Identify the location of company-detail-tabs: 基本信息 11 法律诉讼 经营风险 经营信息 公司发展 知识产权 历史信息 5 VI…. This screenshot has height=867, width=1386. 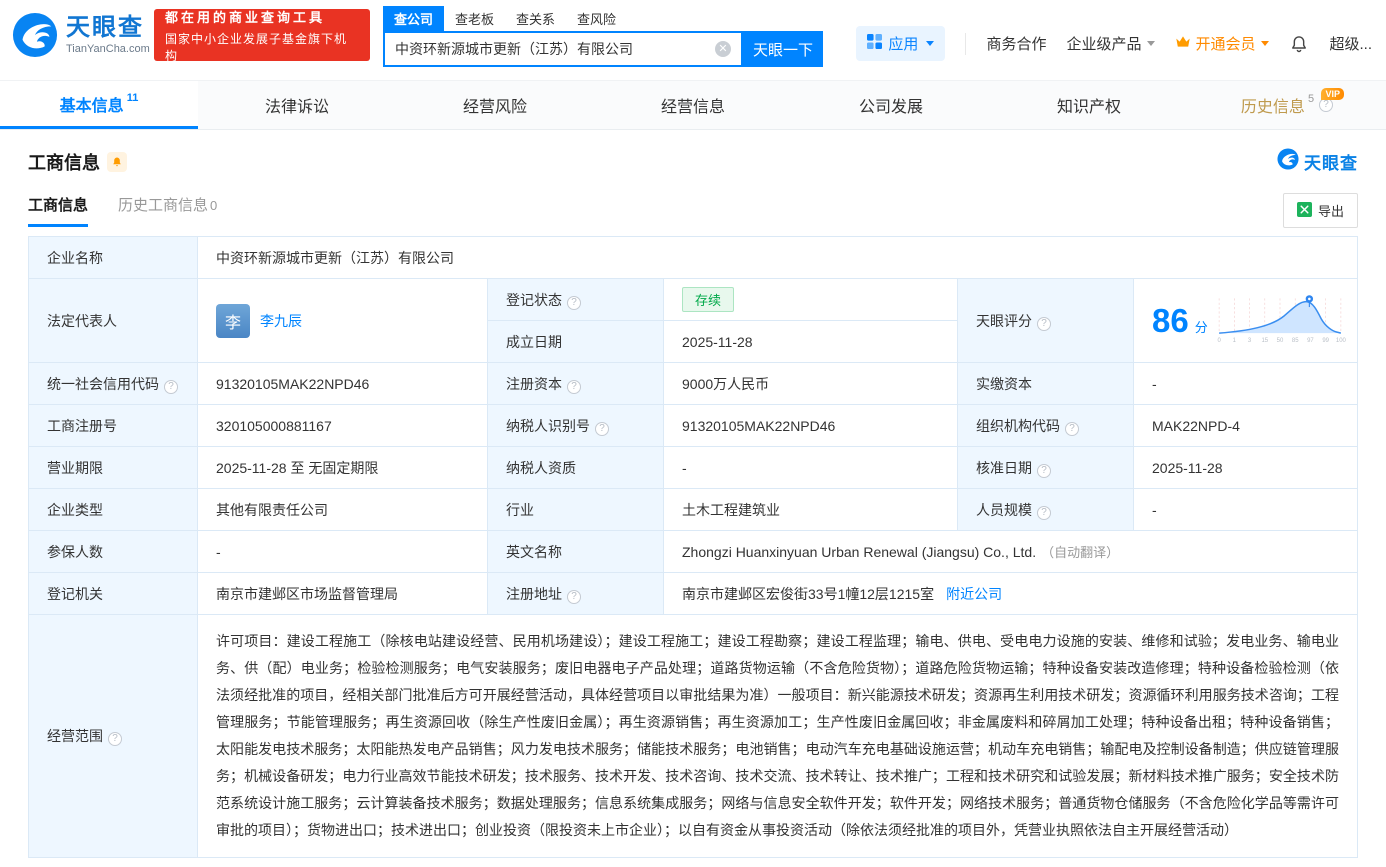
(693, 105).